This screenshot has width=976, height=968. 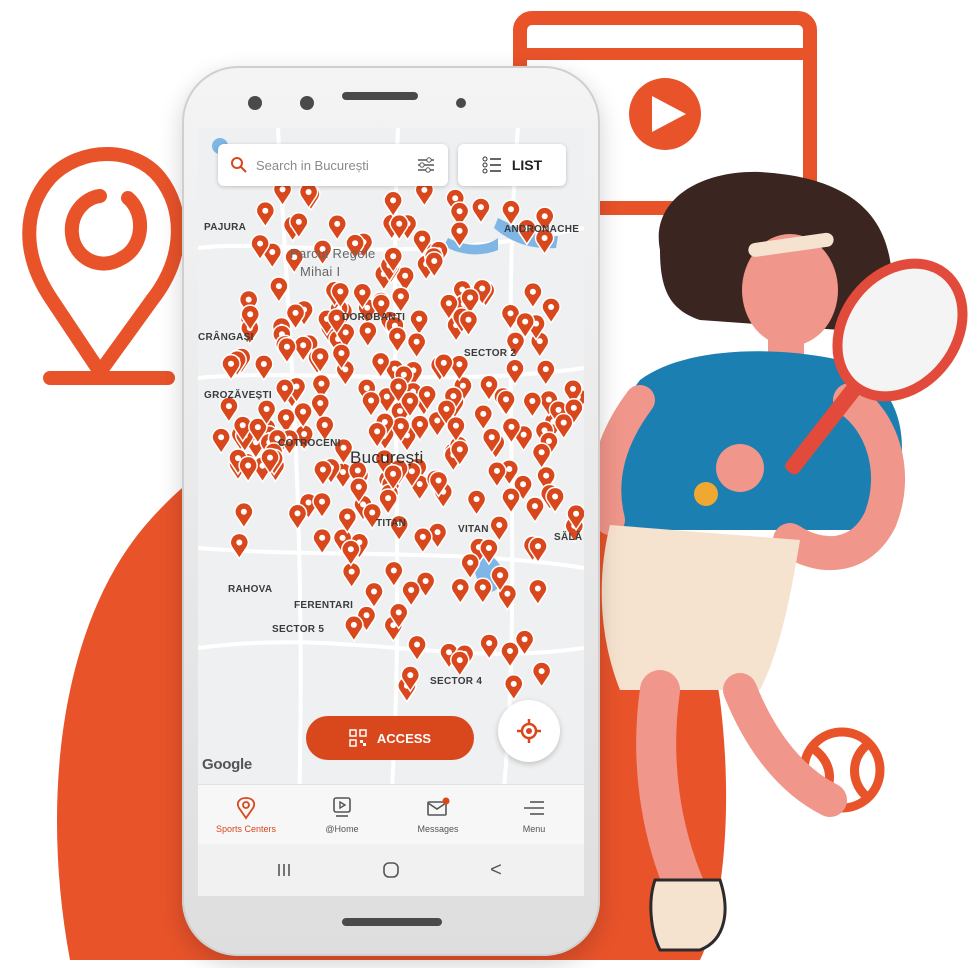 I want to click on tab-sports-centers: Sports Centers, so click(x=246, y=815).